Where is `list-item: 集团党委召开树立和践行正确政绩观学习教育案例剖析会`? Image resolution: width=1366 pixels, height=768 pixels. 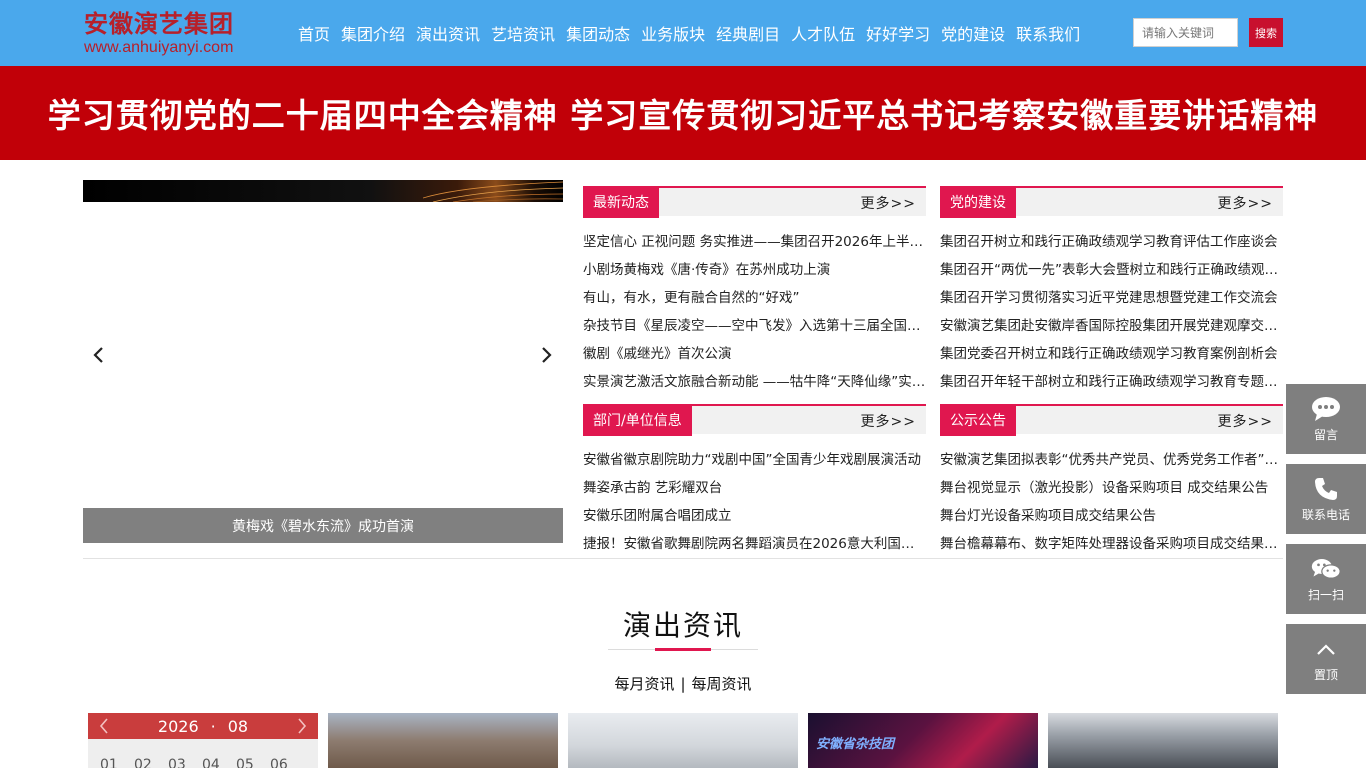
list-item: 集团党委召开树立和践行正确政绩观学习教育案例剖析会 is located at coordinates (1111, 354).